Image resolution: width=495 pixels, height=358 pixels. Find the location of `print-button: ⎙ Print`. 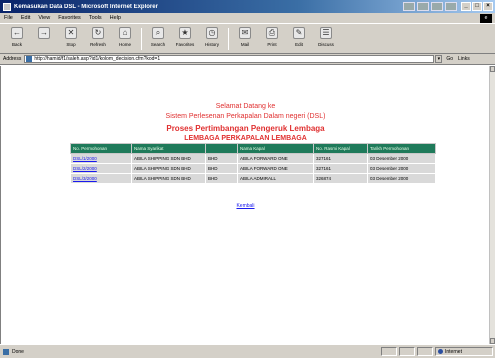

print-button: ⎙ Print is located at coordinates (272, 39).